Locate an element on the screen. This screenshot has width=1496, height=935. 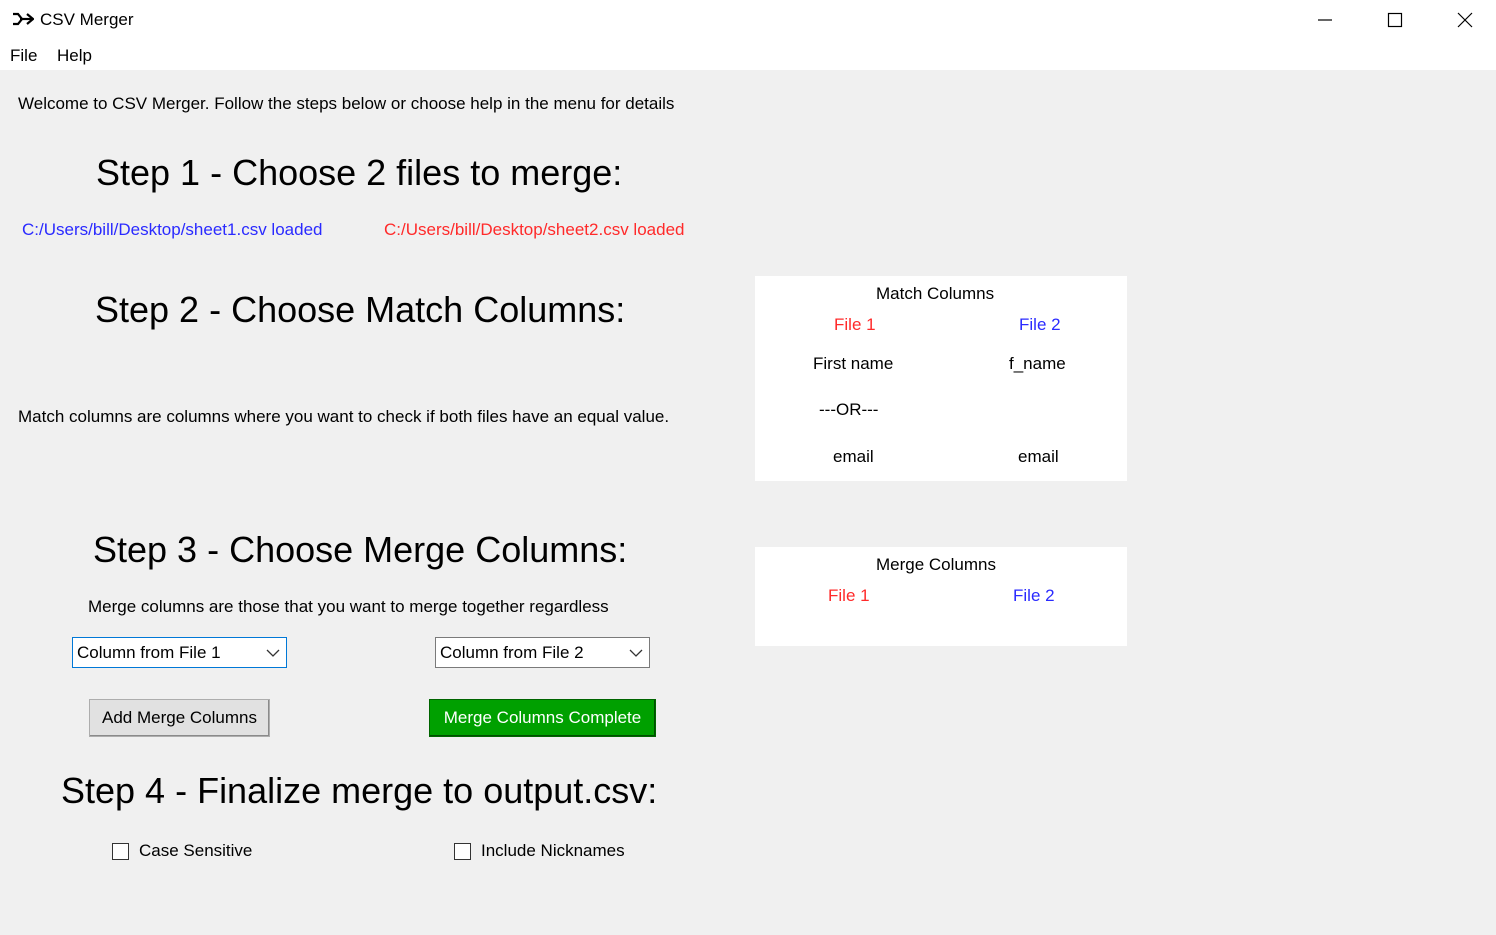
menu-file: File is located at coordinates (23, 56).